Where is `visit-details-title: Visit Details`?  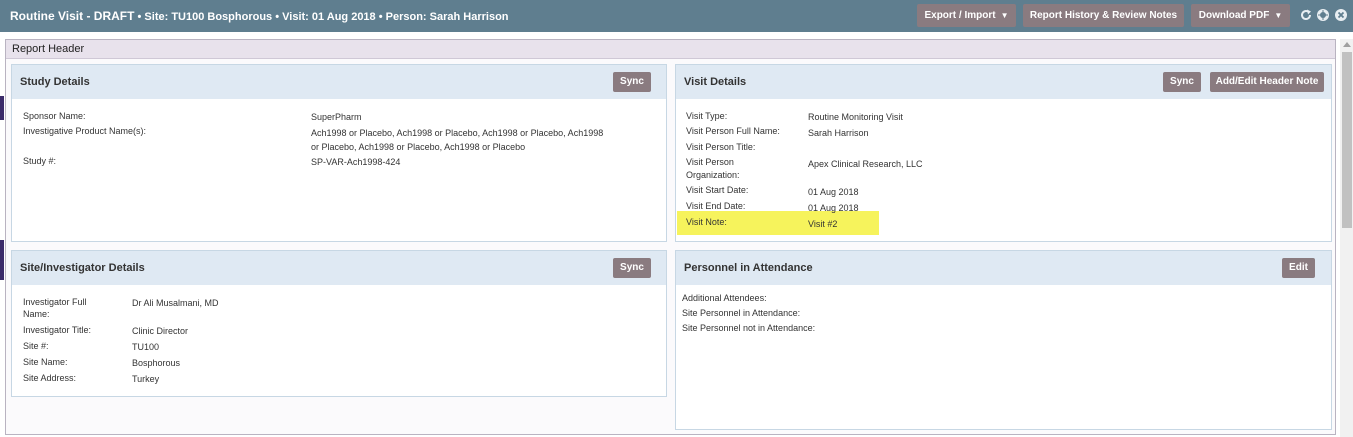 visit-details-title: Visit Details is located at coordinates (715, 82).